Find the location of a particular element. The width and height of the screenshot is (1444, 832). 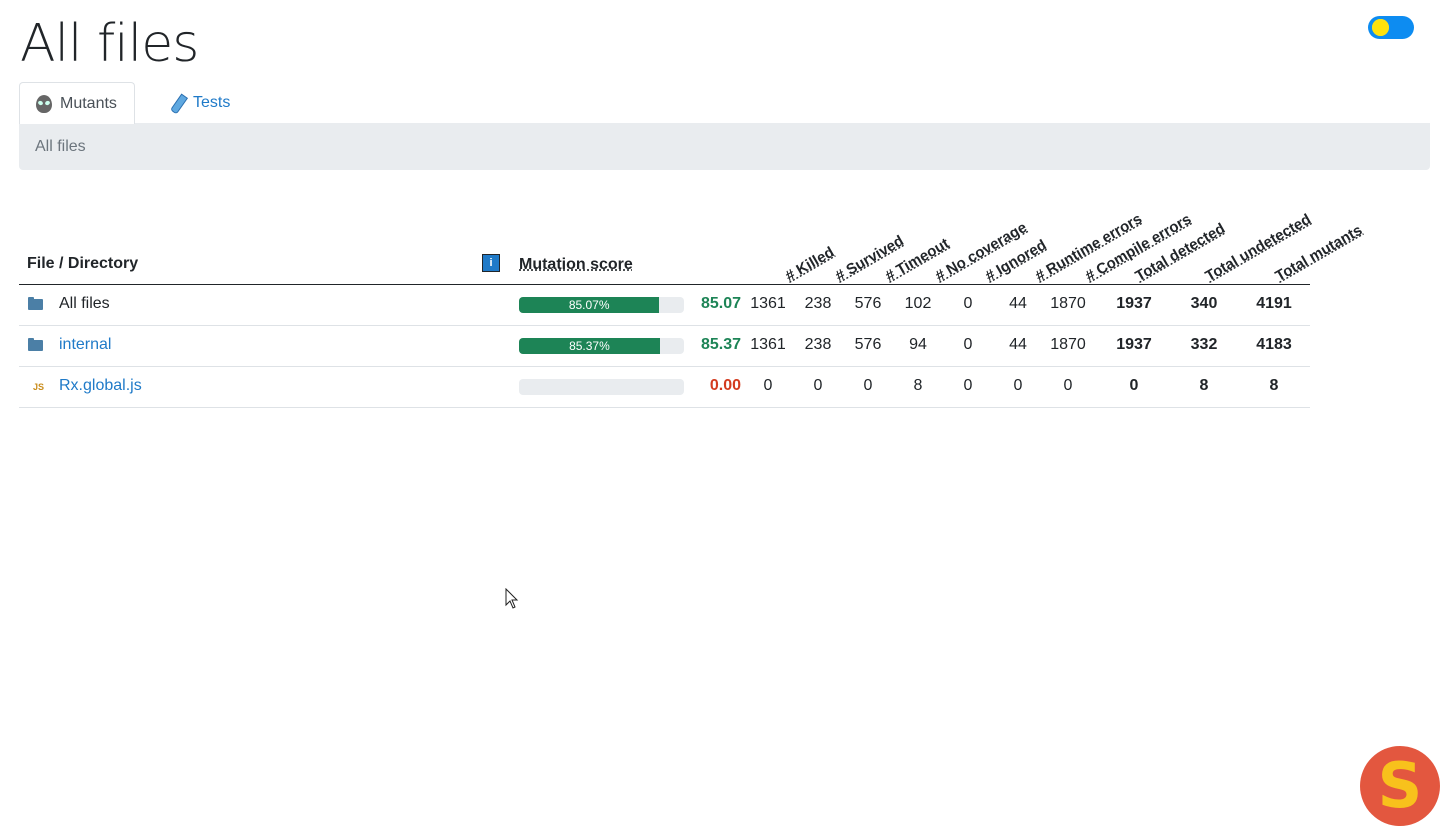

mutation-score-progress: 85.07% is located at coordinates (601, 305).